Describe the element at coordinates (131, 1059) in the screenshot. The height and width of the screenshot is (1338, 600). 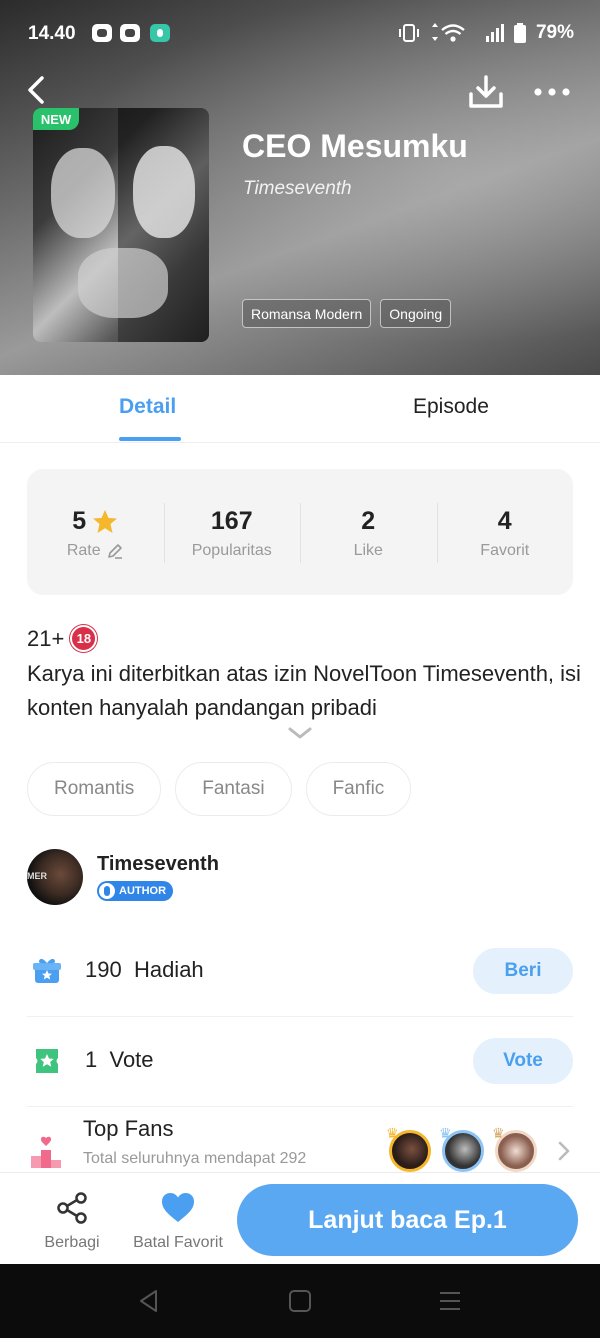
I see `vote-label: Vote` at that location.